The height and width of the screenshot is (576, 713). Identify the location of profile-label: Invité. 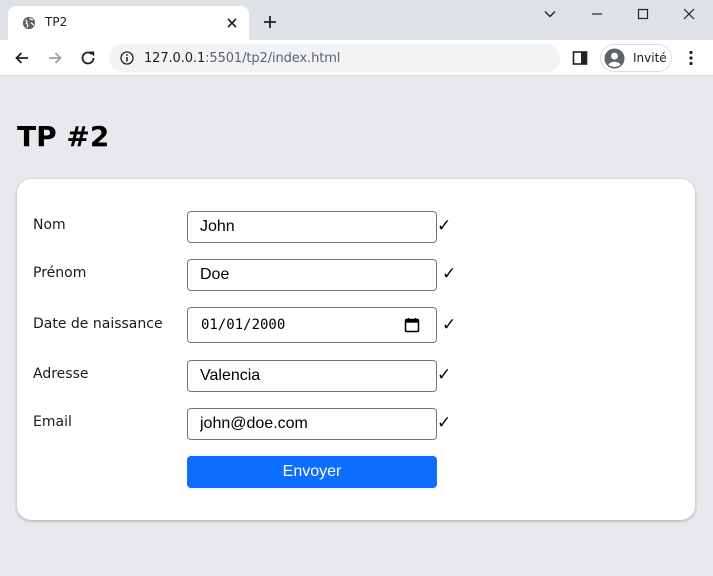
(650, 58).